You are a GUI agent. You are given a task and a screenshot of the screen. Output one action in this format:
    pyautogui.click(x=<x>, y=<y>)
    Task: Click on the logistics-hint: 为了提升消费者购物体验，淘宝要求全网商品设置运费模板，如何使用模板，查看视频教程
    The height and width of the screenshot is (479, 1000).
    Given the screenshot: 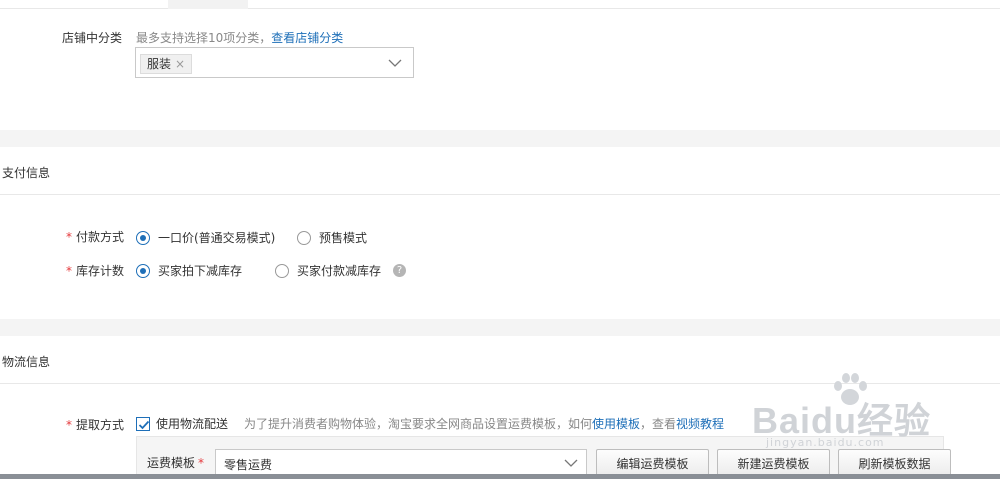 What is the action you would take?
    pyautogui.click(x=484, y=423)
    